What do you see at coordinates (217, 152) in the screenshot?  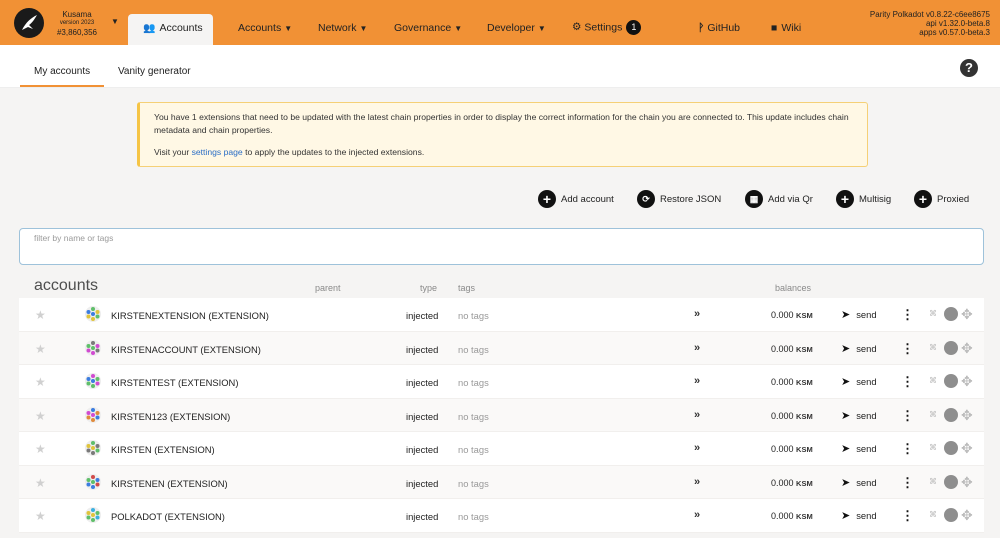 I see `settings-page-link: settings page` at bounding box center [217, 152].